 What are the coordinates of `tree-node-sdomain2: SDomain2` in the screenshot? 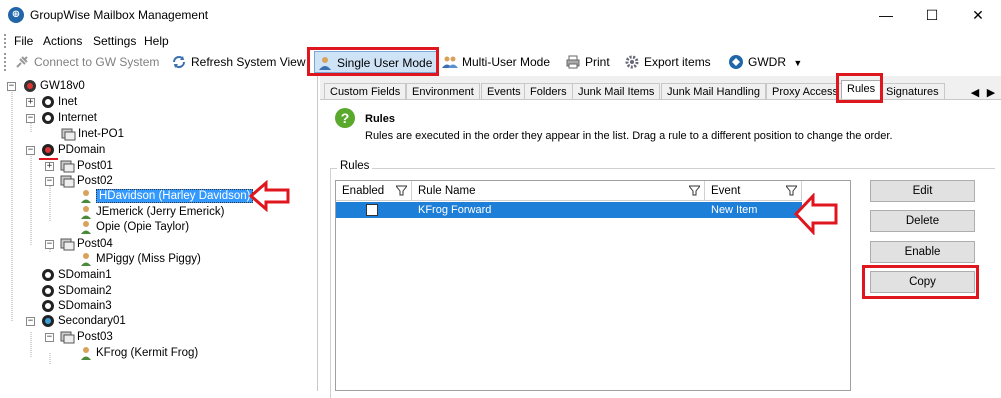 It's located at (76, 291).